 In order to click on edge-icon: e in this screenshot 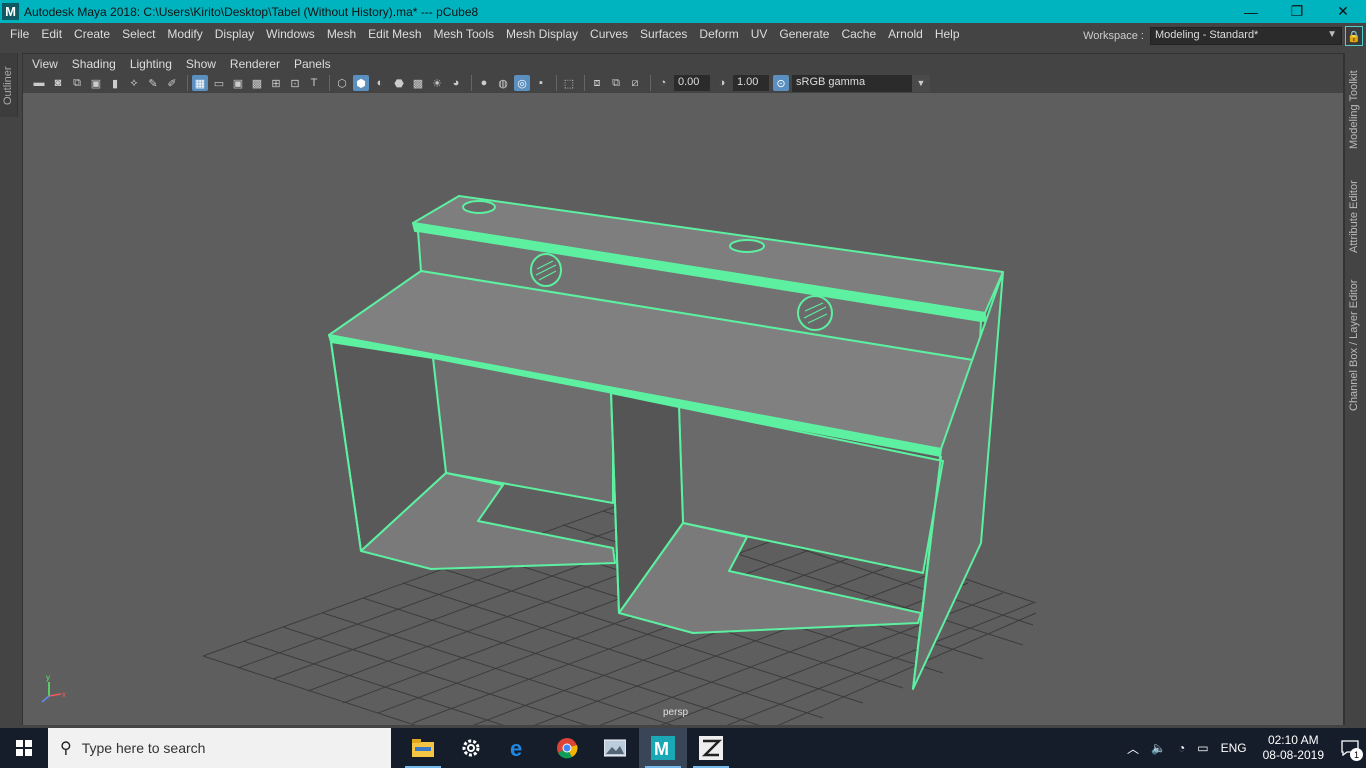, I will do `click(519, 748)`.